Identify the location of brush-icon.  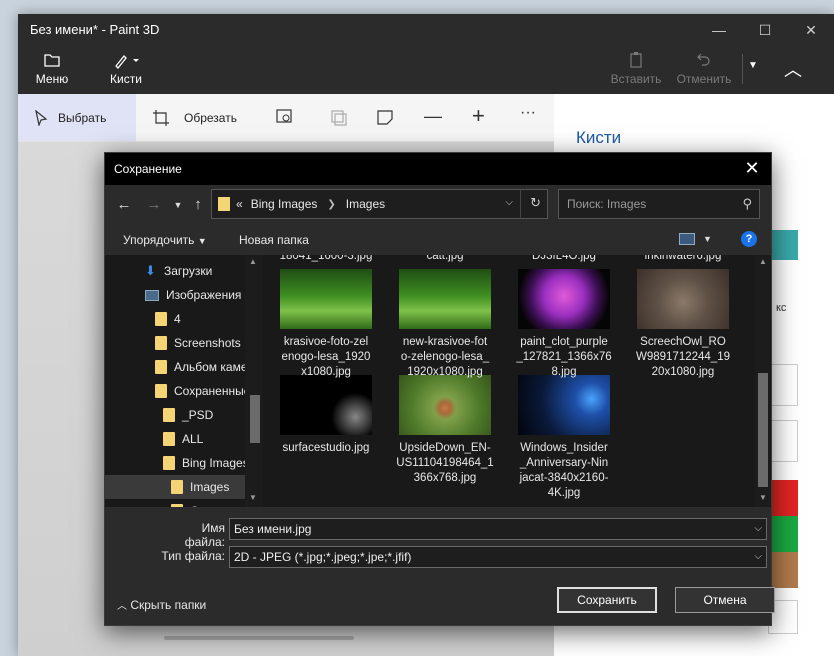
(127, 62).